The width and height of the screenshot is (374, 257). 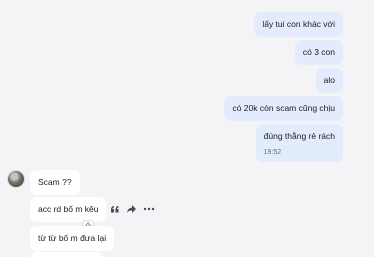 I want to click on outgoing-message: có 20k còn scam cũng chịu, so click(x=283, y=108).